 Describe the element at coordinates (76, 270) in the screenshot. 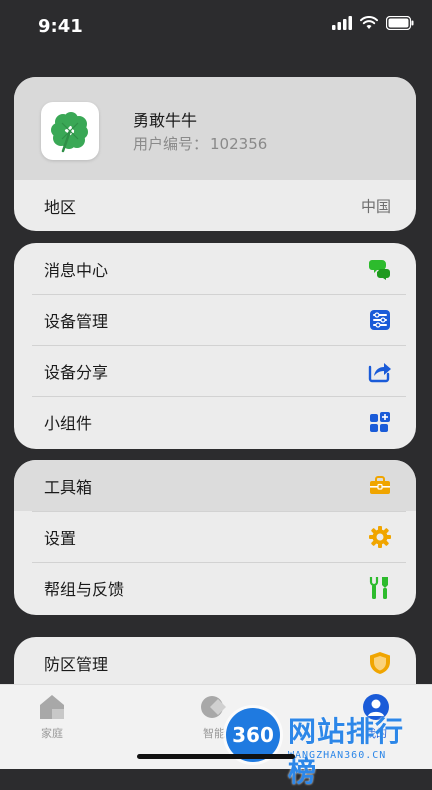

I see `menu-item-label: 消息中心` at that location.